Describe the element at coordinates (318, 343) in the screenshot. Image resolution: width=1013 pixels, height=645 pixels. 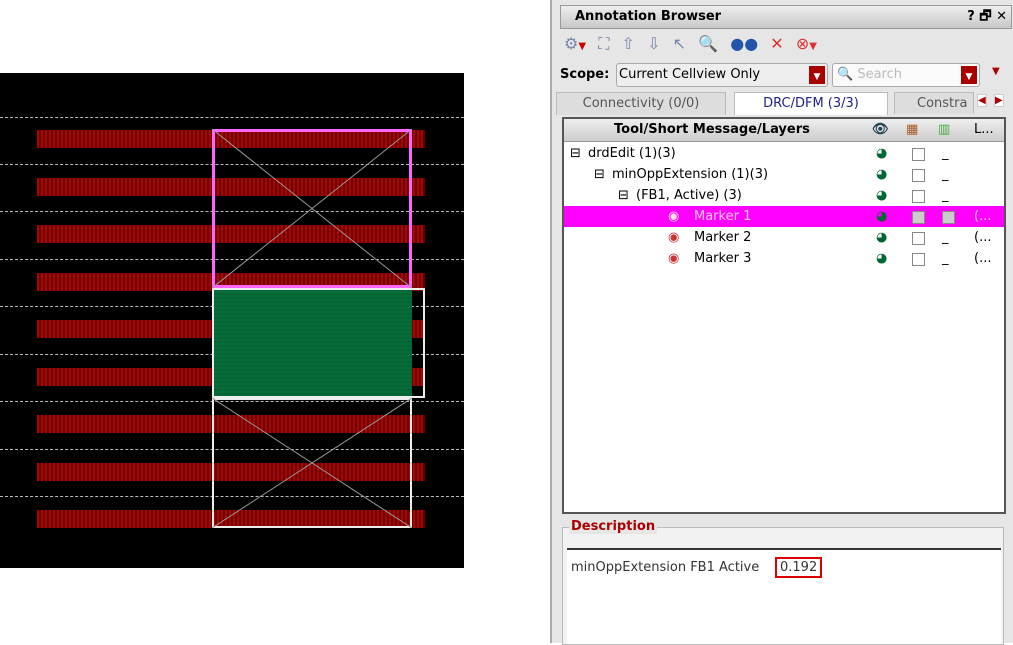
I see `marker-2-box` at that location.